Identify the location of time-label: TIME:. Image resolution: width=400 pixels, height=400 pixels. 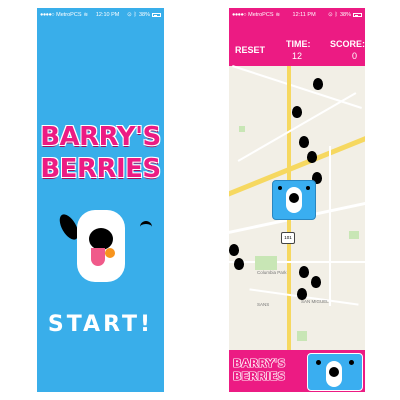
(298, 44).